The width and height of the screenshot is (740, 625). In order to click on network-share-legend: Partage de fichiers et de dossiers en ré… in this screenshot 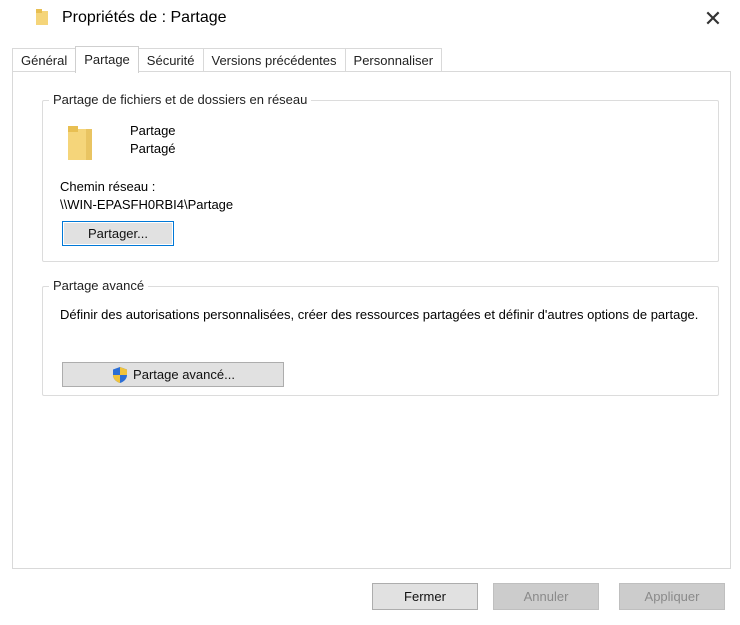, I will do `click(180, 99)`.